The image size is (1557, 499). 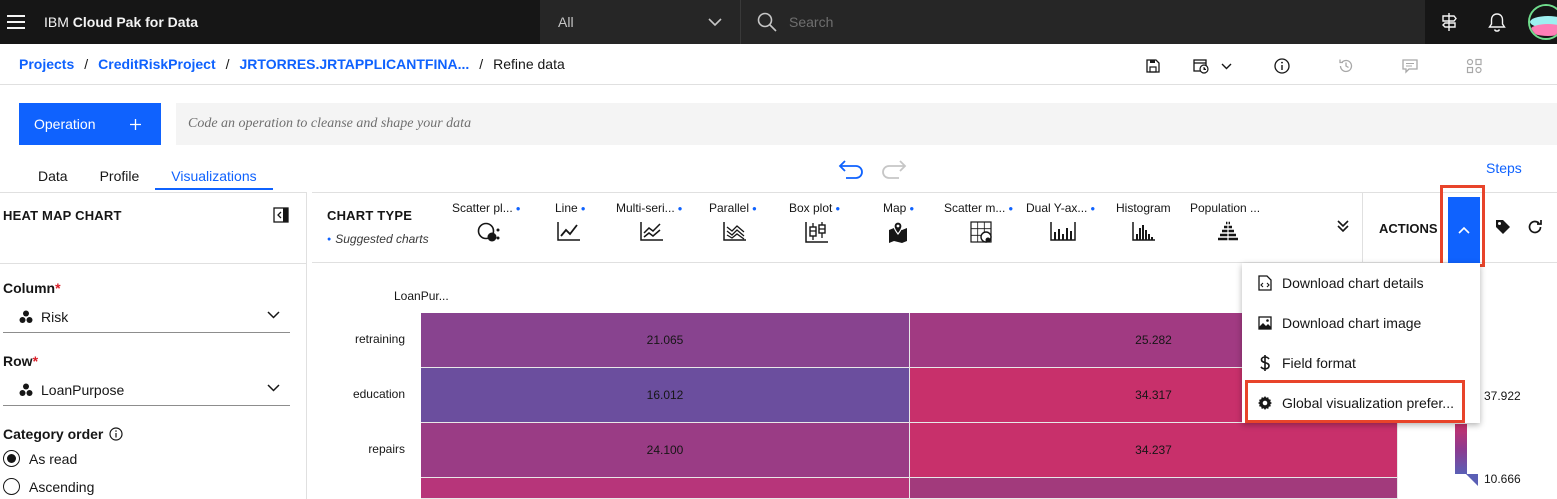 I want to click on heatmap-cell: 16.012, so click(x=665, y=395).